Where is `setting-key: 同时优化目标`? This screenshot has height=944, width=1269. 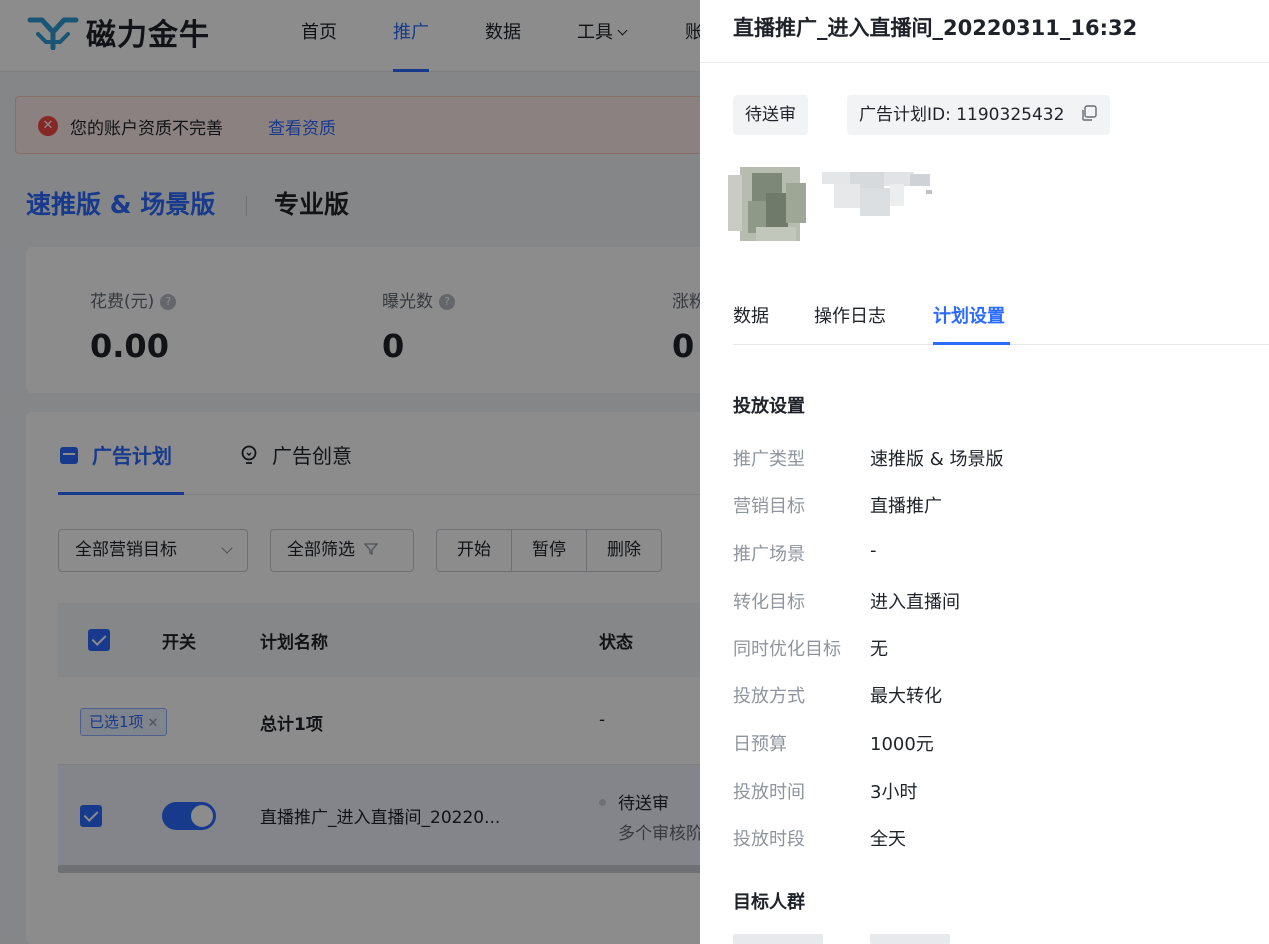 setting-key: 同时优化目标 is located at coordinates (787, 649).